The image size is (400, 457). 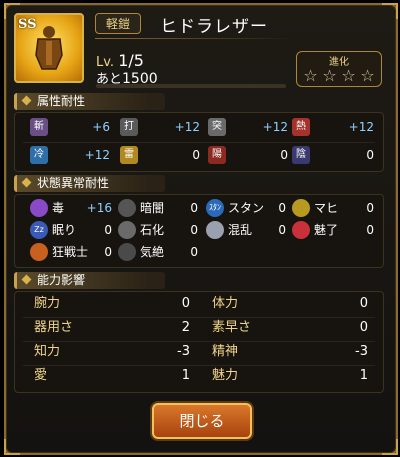 I want to click on stat-row: 体力 0, so click(x=290, y=304).